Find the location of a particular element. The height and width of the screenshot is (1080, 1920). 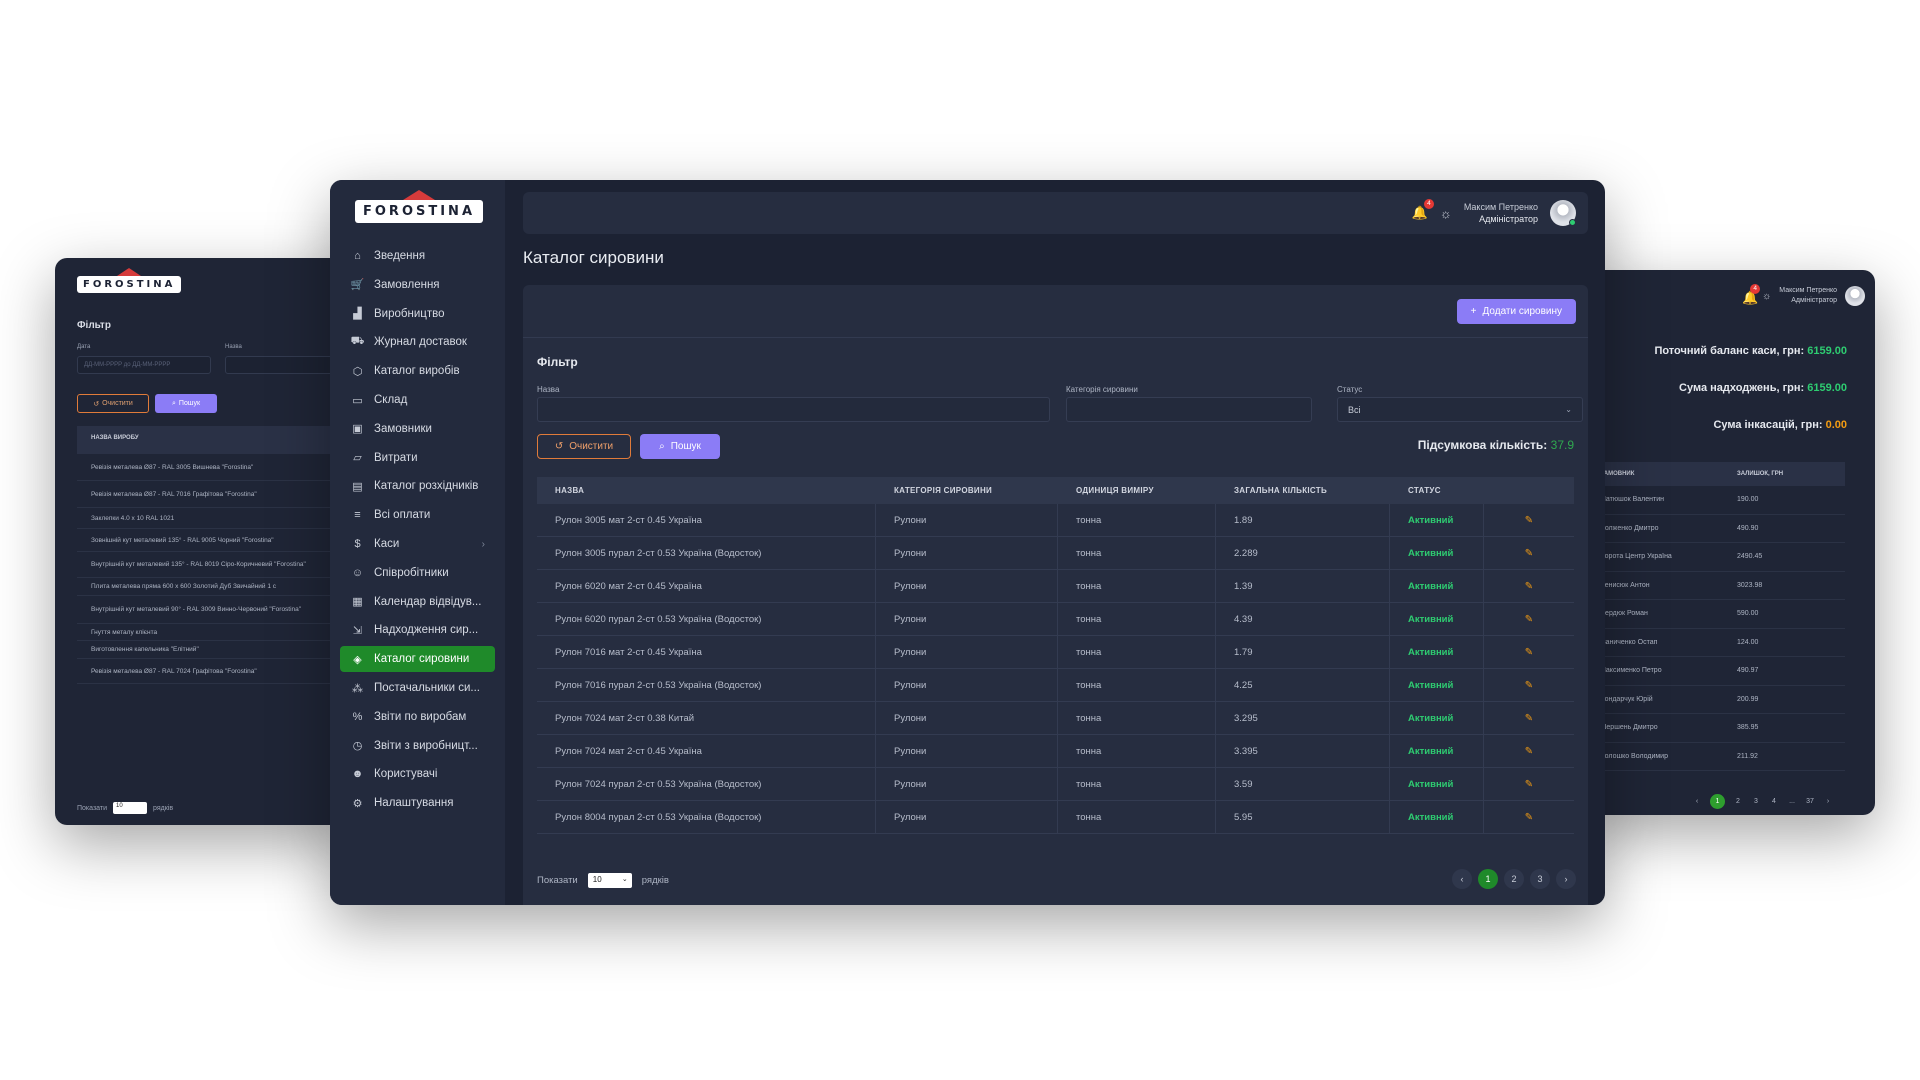

page-button: 37 is located at coordinates (1810, 801).